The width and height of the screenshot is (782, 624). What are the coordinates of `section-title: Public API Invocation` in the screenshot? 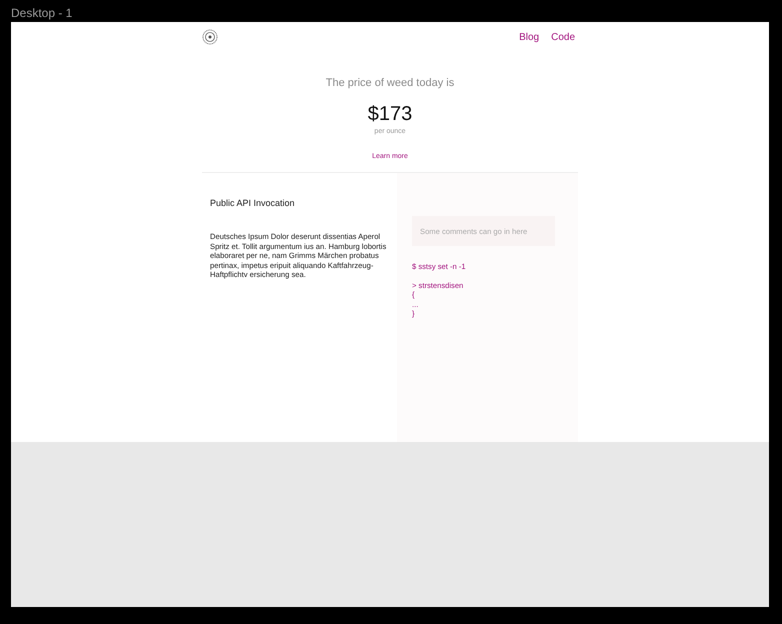 It's located at (253, 203).